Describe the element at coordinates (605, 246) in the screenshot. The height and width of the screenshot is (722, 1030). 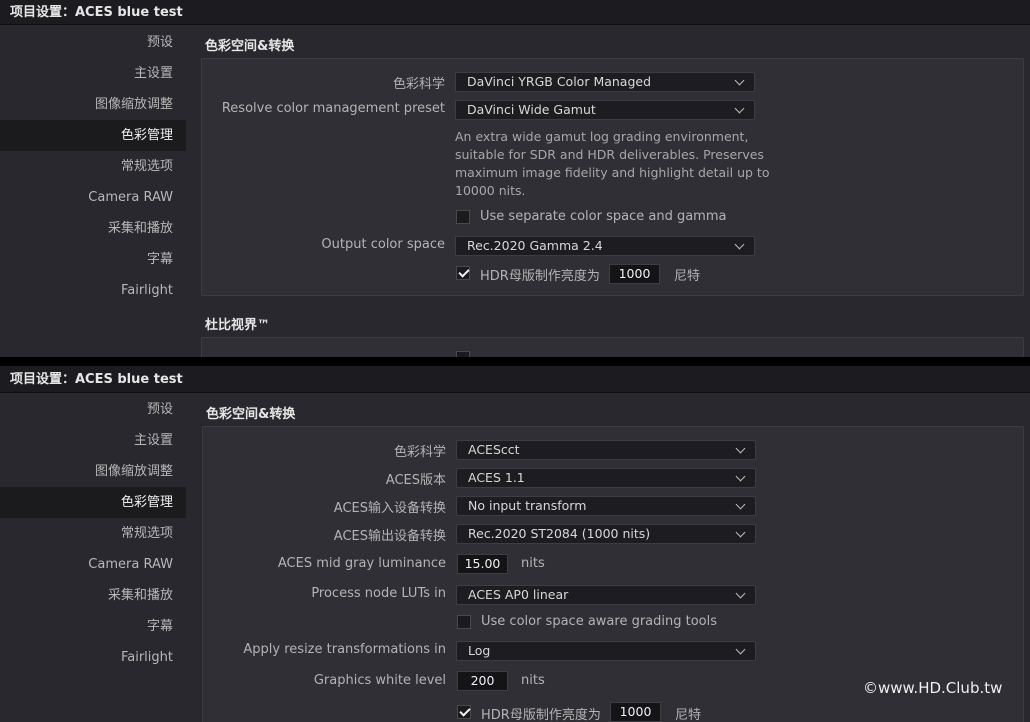
I see `output-color-space-dropdown: Rec.2020 Gamma 2.4` at that location.